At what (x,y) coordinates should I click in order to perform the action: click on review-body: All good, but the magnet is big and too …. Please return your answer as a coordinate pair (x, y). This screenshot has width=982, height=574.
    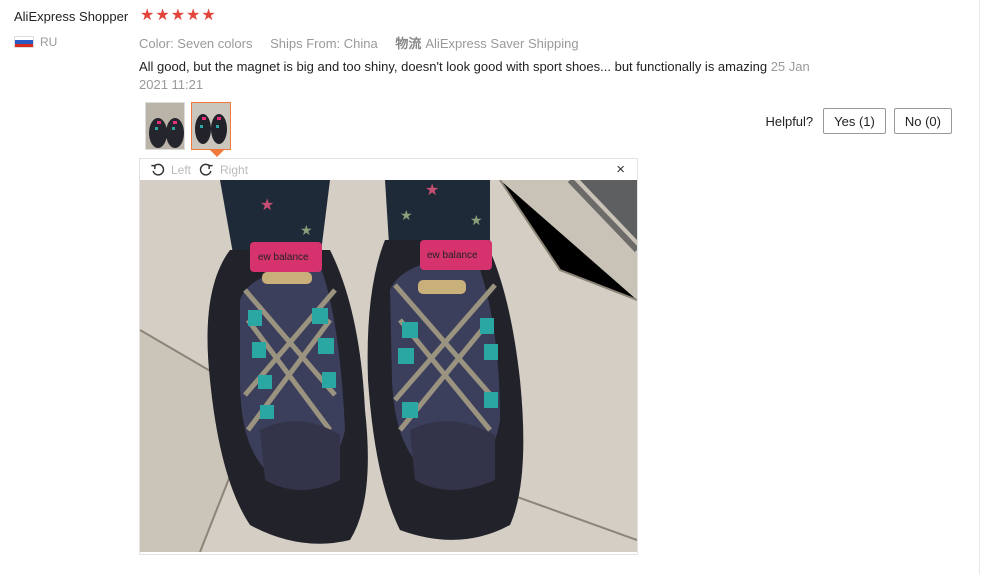
    Looking at the image, I should click on (489, 76).